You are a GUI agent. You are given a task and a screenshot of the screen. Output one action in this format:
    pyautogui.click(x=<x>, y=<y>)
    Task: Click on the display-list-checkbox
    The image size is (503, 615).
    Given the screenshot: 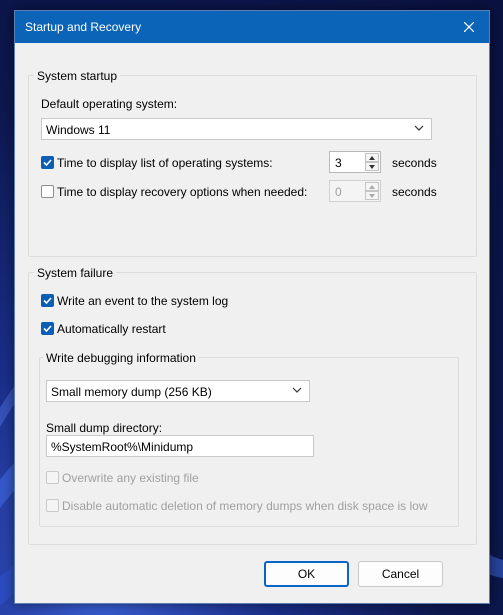 What is the action you would take?
    pyautogui.click(x=47, y=162)
    